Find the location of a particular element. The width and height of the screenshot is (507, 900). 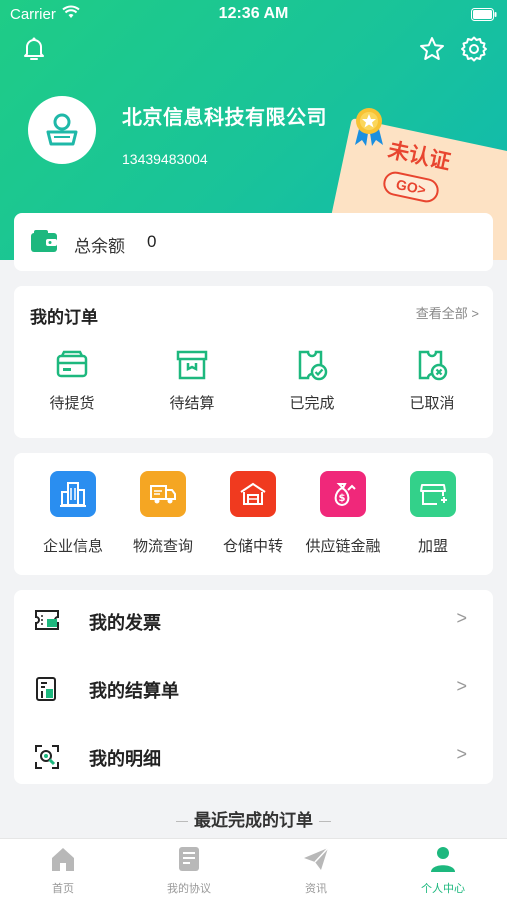

service-enterprise-info: 企业信息 is located at coordinates (73, 513).